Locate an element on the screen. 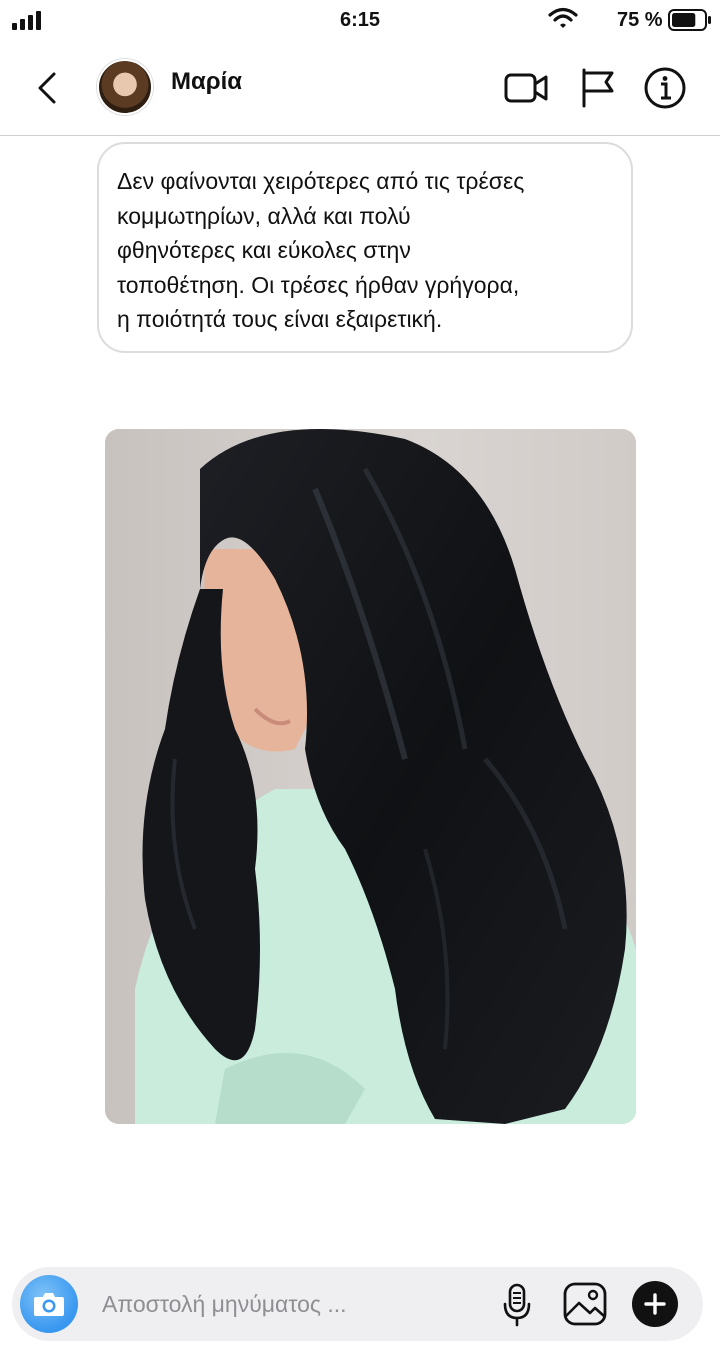  message-composer is located at coordinates (357, 1304).